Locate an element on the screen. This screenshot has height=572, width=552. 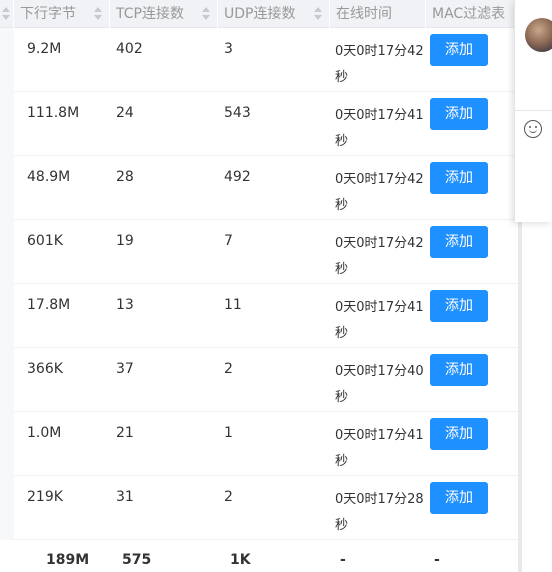
total-udp: 1K is located at coordinates (240, 560).